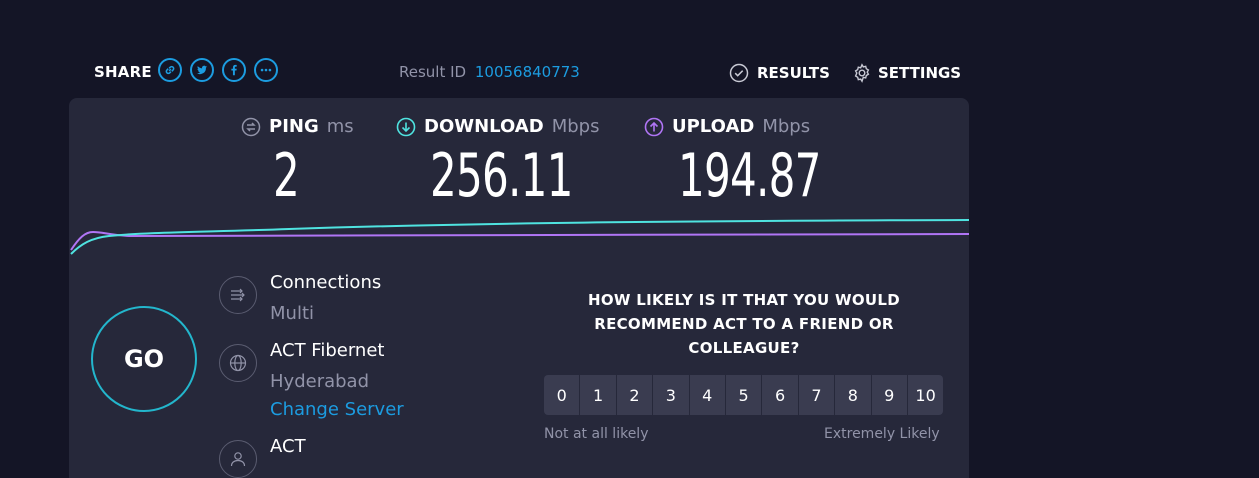 The width and height of the screenshot is (1259, 478). I want to click on rating-option-1: 1, so click(598, 395).